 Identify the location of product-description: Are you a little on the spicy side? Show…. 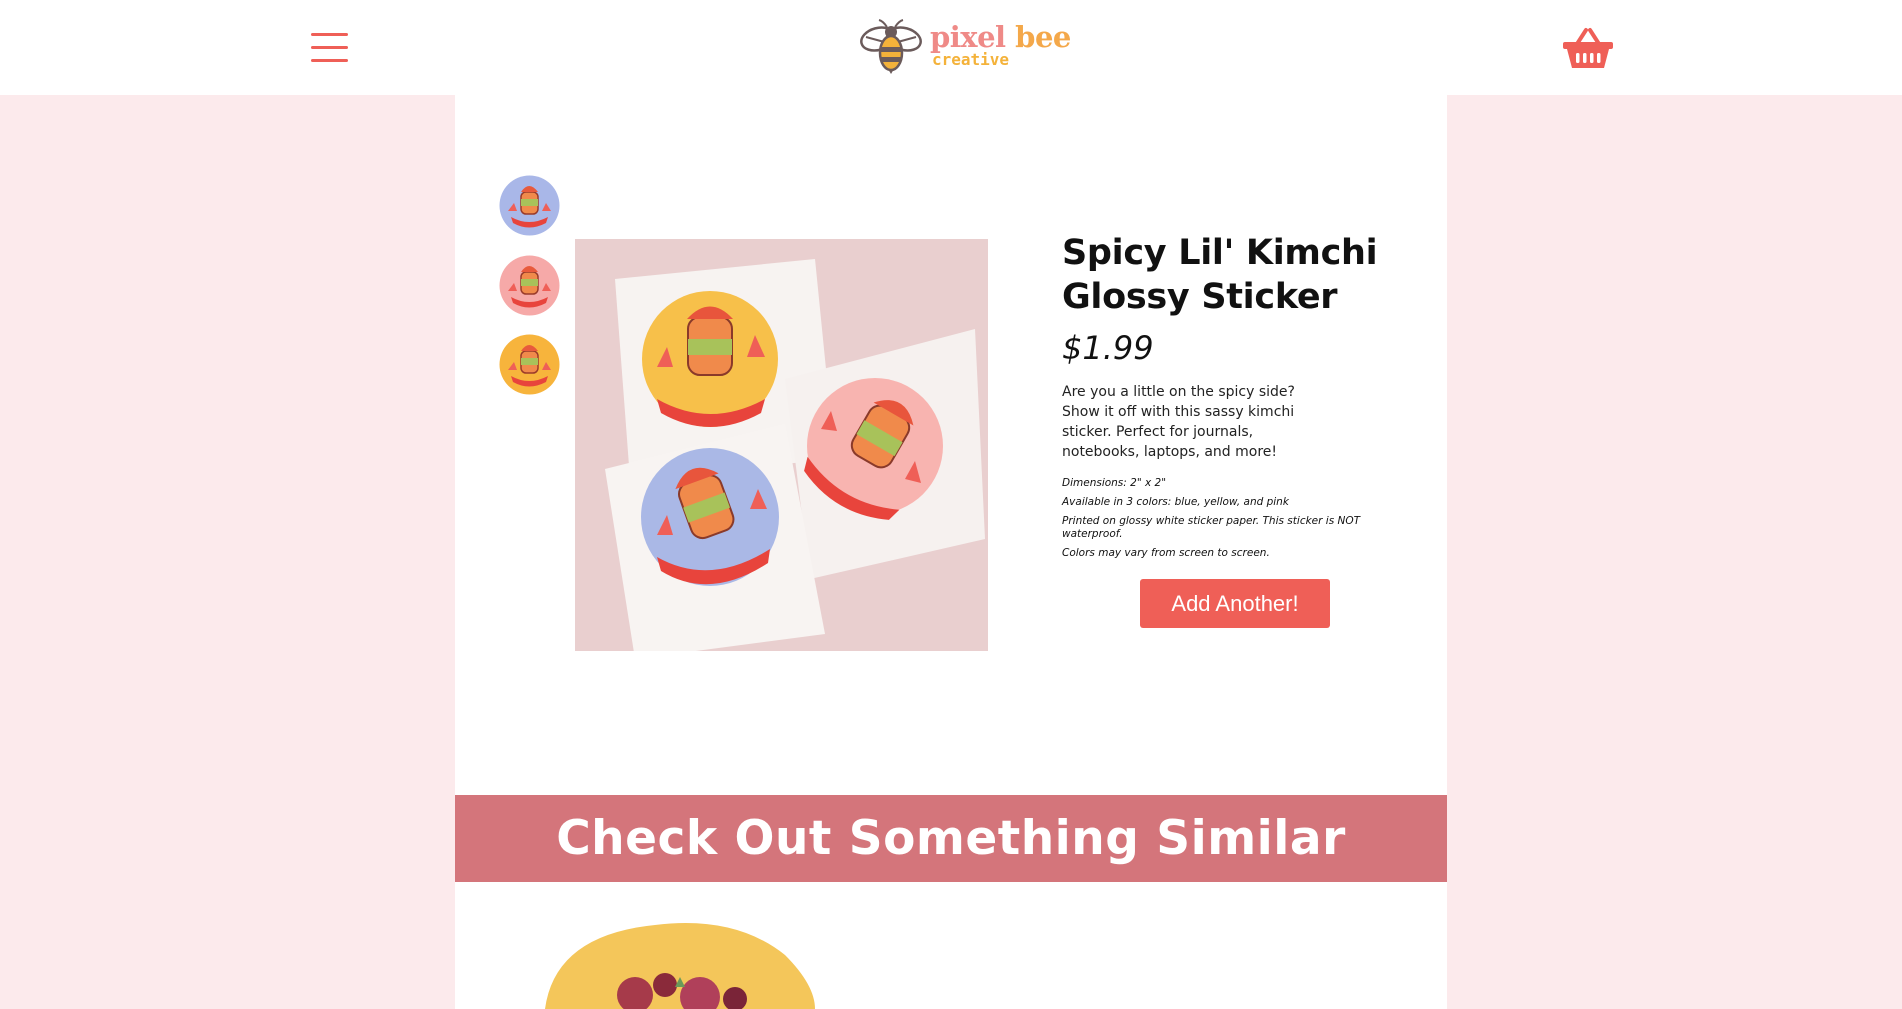
(1178, 422).